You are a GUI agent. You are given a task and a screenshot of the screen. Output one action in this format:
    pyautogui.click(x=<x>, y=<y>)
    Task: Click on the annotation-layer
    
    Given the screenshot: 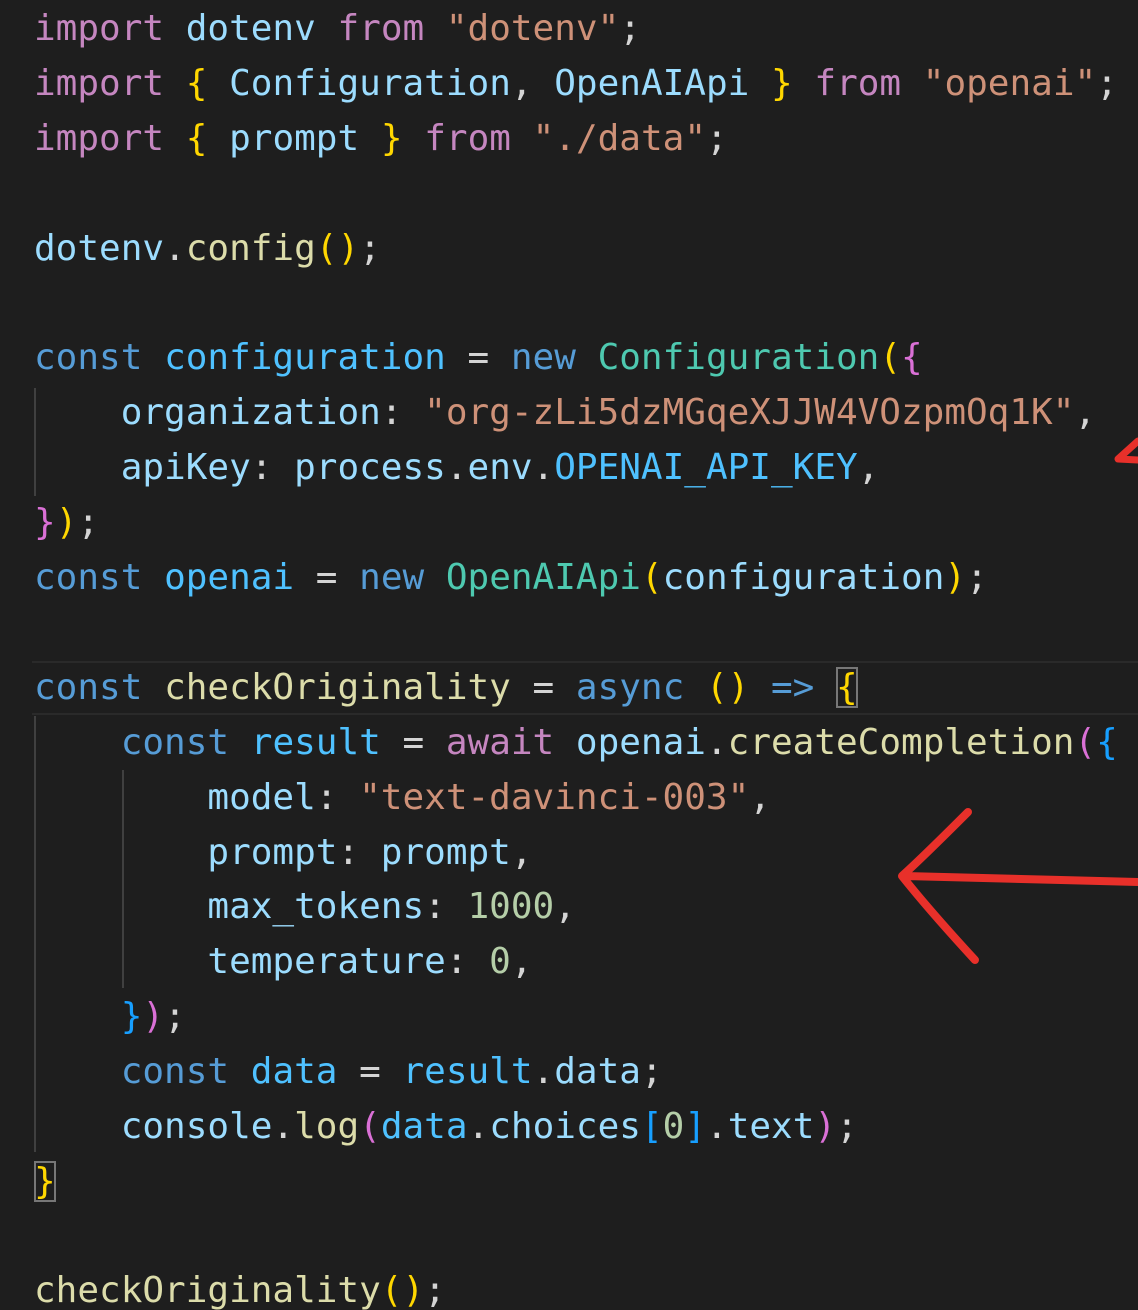 What is the action you would take?
    pyautogui.click(x=1018, y=700)
    